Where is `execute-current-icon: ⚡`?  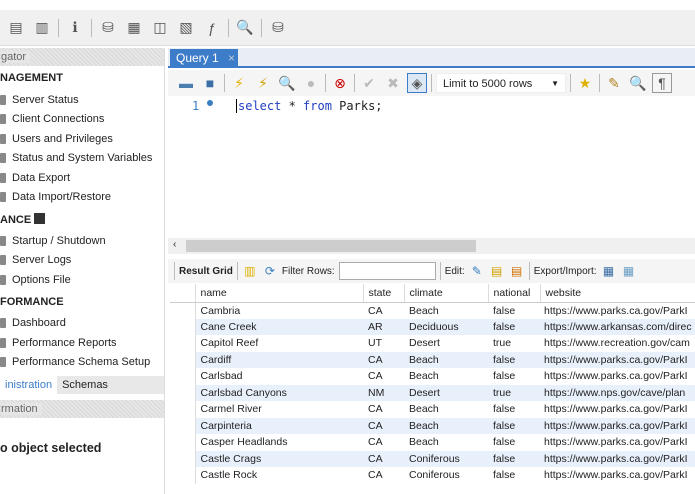 execute-current-icon: ⚡ is located at coordinates (263, 83).